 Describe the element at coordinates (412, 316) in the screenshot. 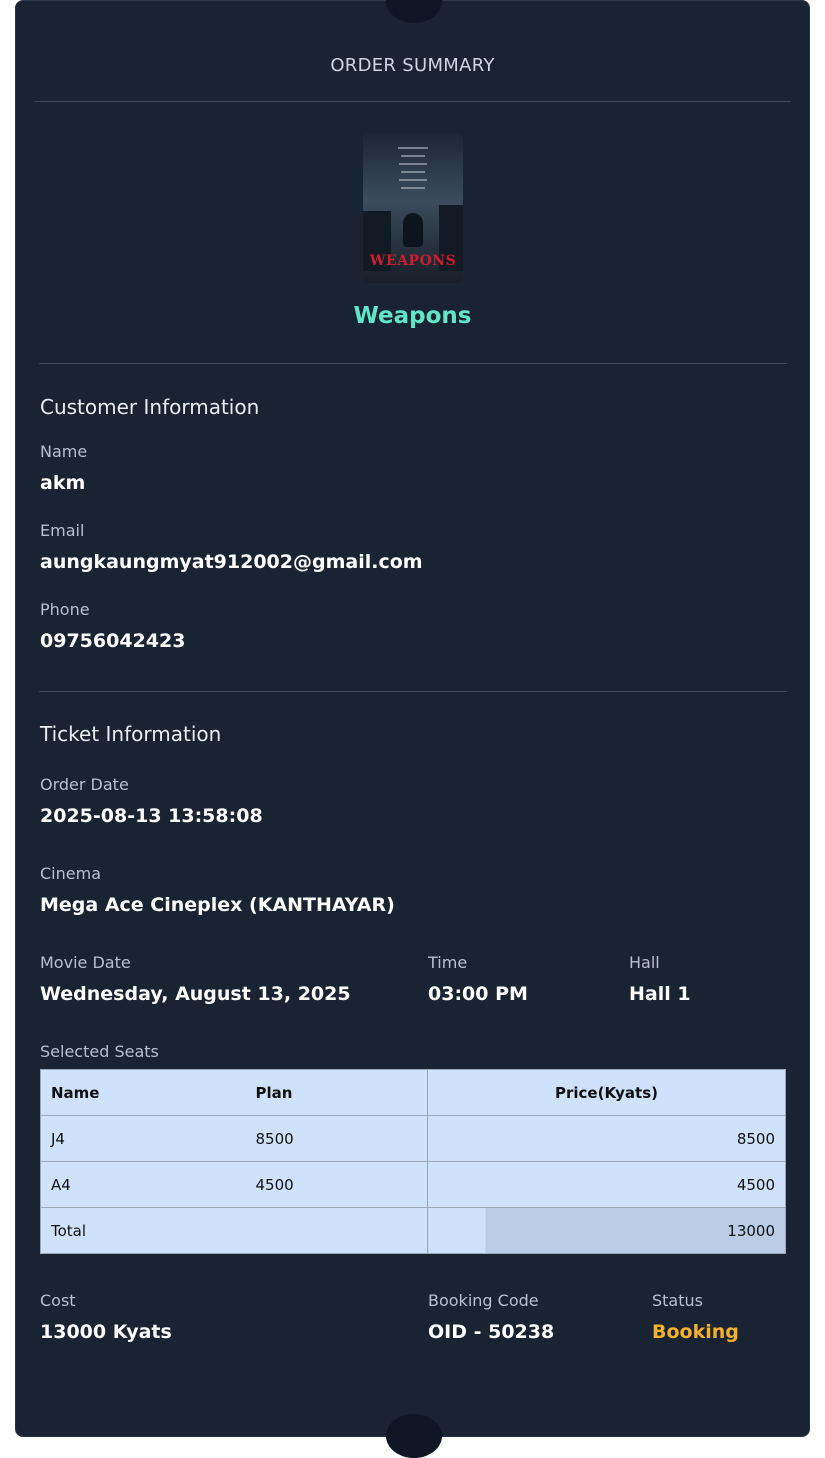

I see `movie-title: Weapons` at that location.